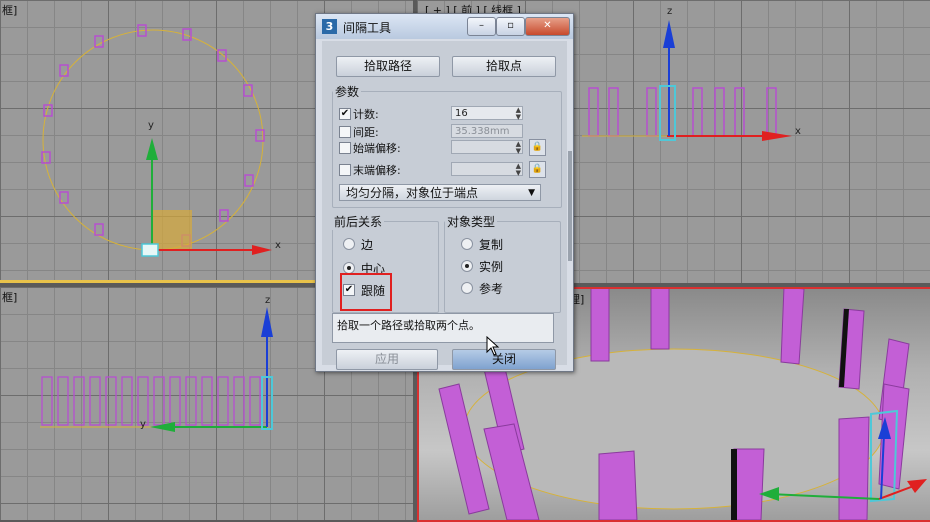 The height and width of the screenshot is (522, 930). Describe the element at coordinates (491, 289) in the screenshot. I see `reference-label: 参考` at that location.